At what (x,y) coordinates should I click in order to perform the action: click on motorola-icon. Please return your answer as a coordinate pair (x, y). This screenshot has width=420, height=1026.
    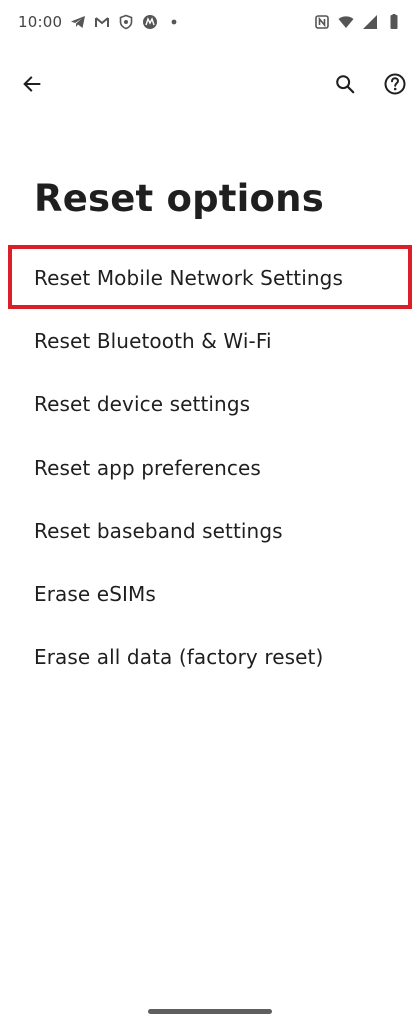
    Looking at the image, I should click on (150, 22).